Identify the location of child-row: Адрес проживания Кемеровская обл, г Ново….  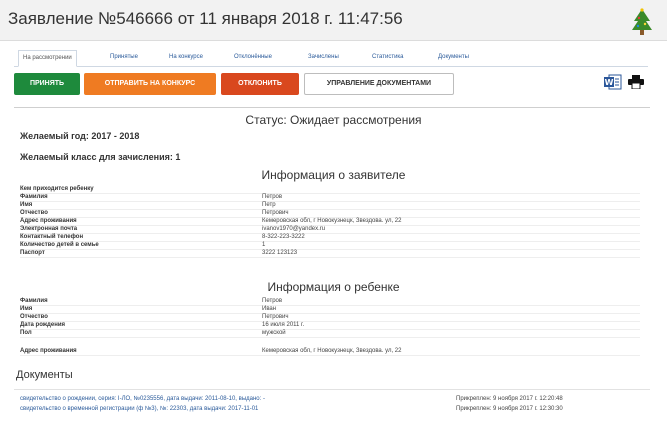
(330, 351).